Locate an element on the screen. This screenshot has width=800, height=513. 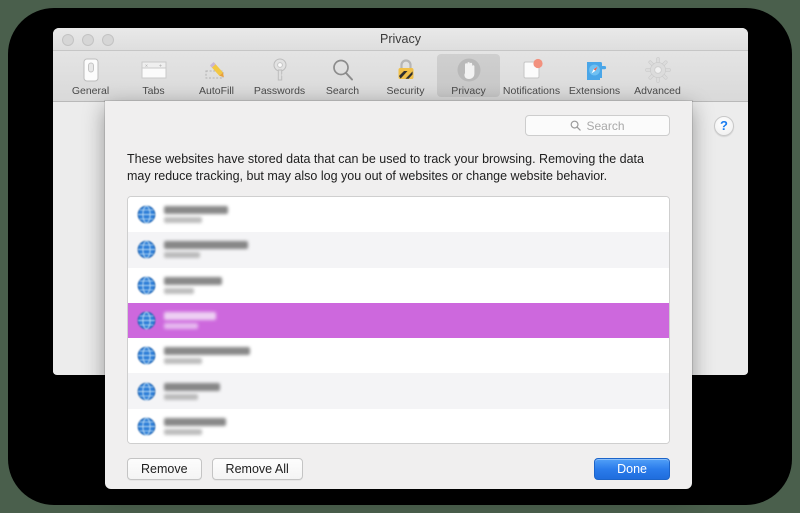
tabs-window-icon: × + is located at coordinates (154, 69).